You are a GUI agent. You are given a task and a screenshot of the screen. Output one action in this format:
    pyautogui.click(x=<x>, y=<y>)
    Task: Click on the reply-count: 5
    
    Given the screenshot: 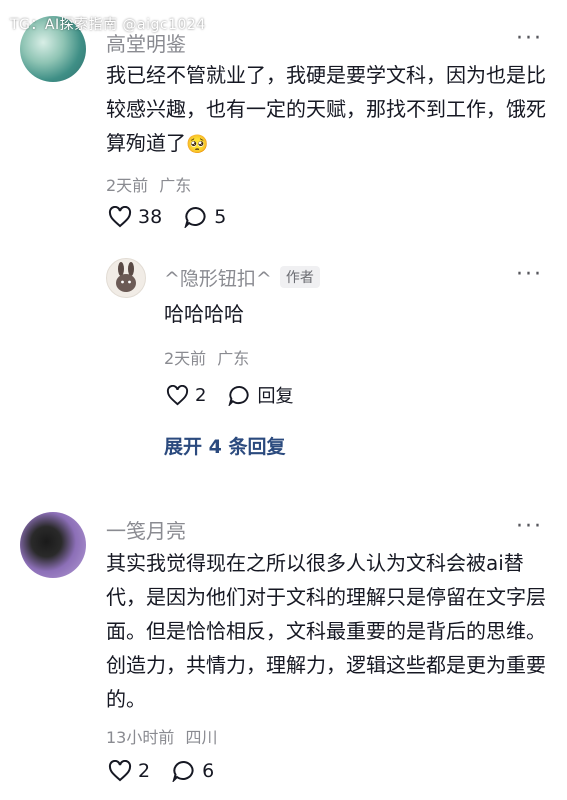 What is the action you would take?
    pyautogui.click(x=220, y=217)
    